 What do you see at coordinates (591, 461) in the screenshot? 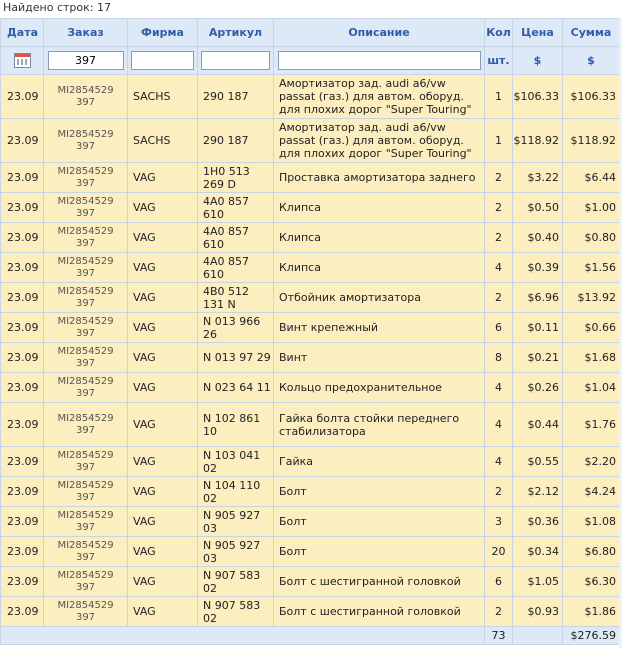
I see `cell-sum: $2.20` at bounding box center [591, 461].